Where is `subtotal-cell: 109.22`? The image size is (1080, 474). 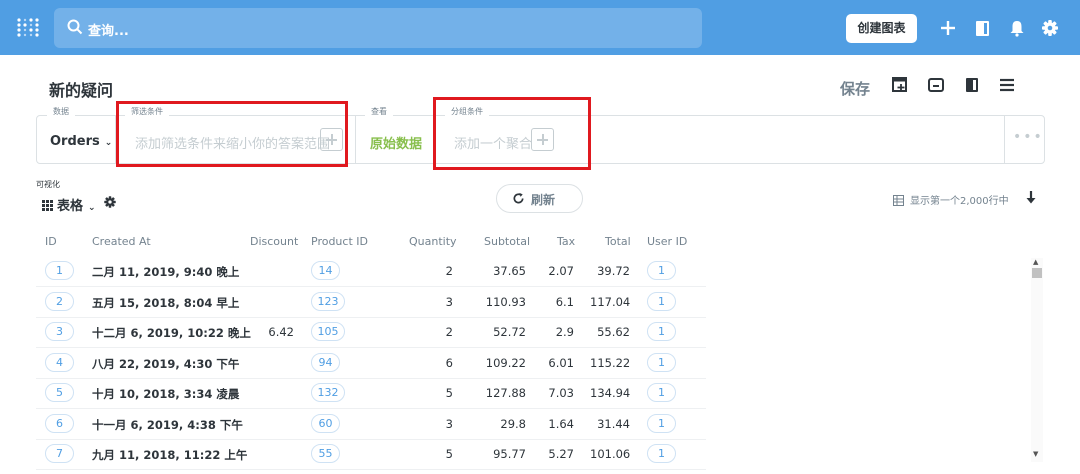 subtotal-cell: 109.22 is located at coordinates (505, 362).